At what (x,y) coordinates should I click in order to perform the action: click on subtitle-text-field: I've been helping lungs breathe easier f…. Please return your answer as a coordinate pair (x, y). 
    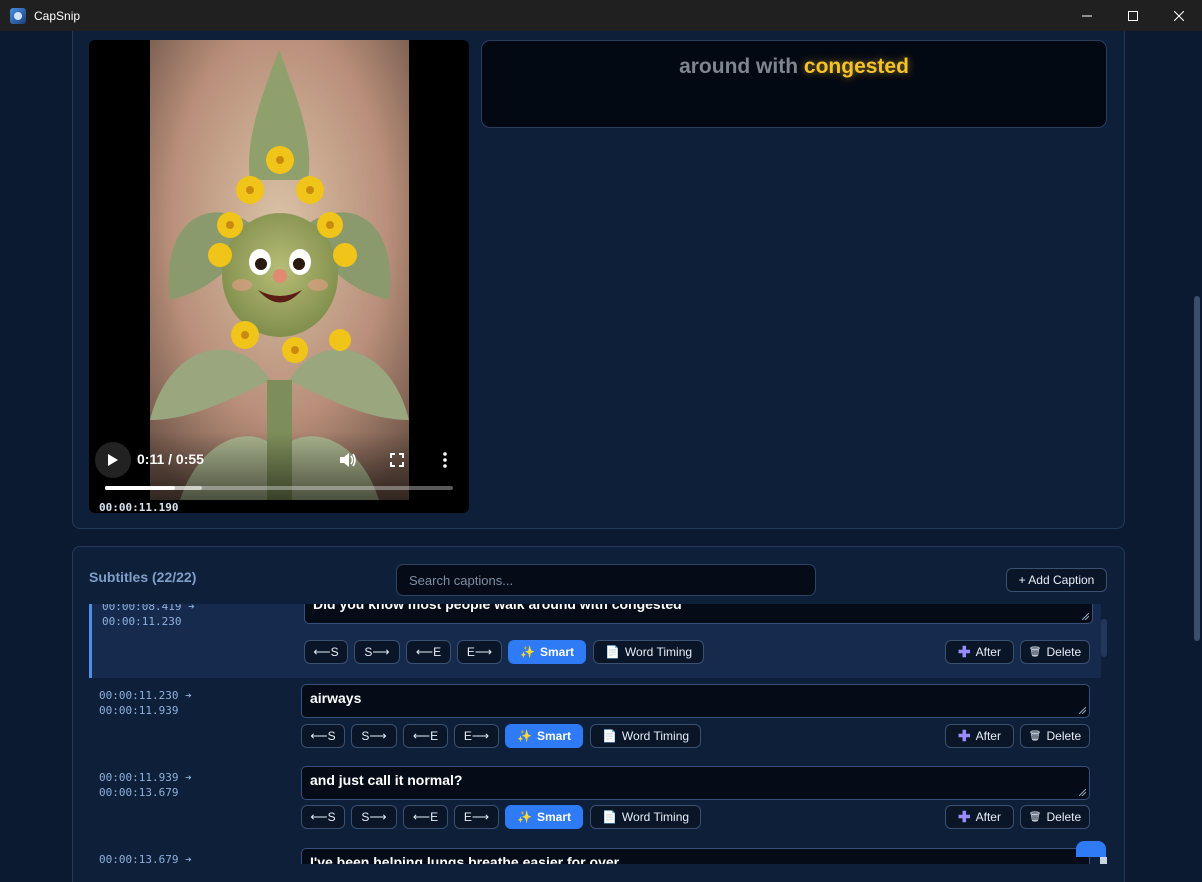
    Looking at the image, I should click on (695, 856).